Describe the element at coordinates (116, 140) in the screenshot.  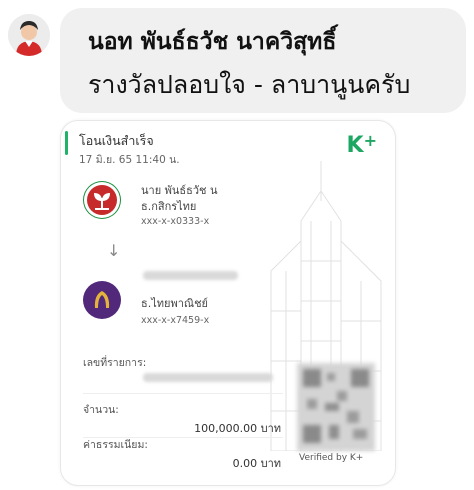
I see `slip-title: โอนเงินสำเร็จ` at that location.